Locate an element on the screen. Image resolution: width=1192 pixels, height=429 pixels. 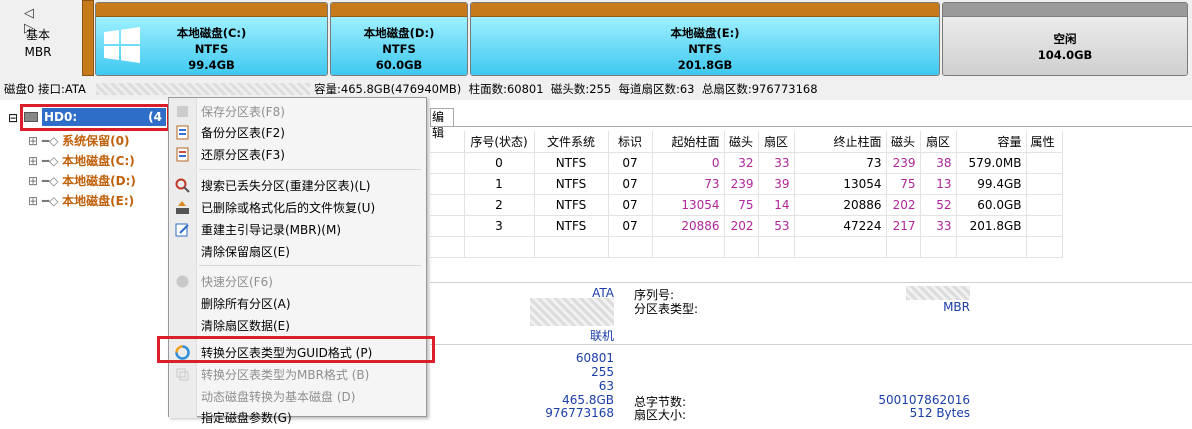
menu-item-clear-reserved-sectors: 清除保留扇区(E) is located at coordinates (298, 252).